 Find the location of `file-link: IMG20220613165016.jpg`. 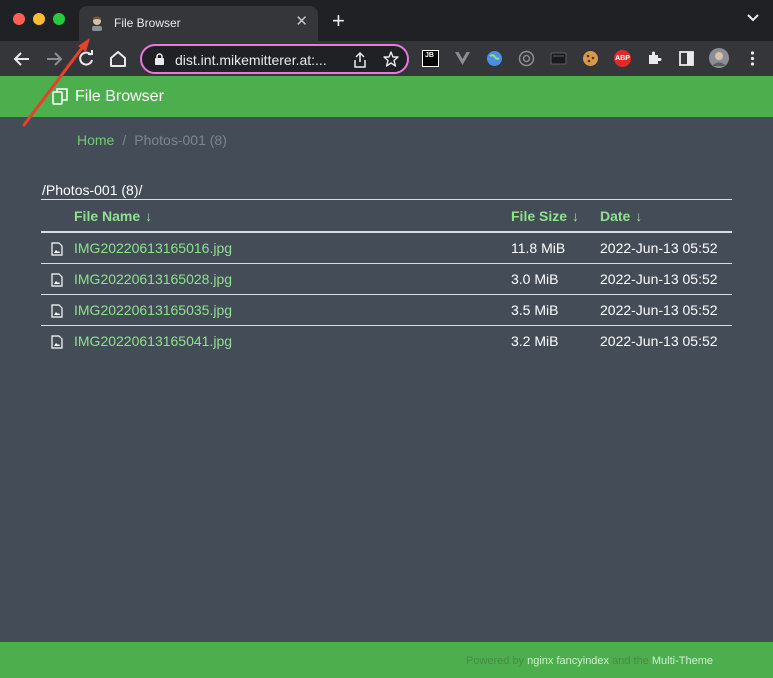

file-link: IMG20220613165016.jpg is located at coordinates (153, 248).